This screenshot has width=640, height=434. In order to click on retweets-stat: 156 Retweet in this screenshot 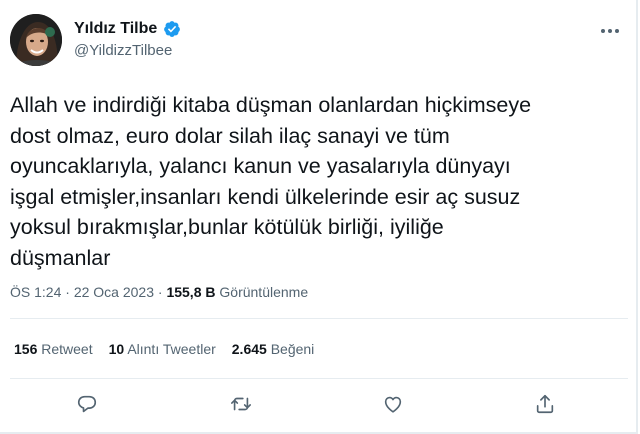, I will do `click(53, 349)`.